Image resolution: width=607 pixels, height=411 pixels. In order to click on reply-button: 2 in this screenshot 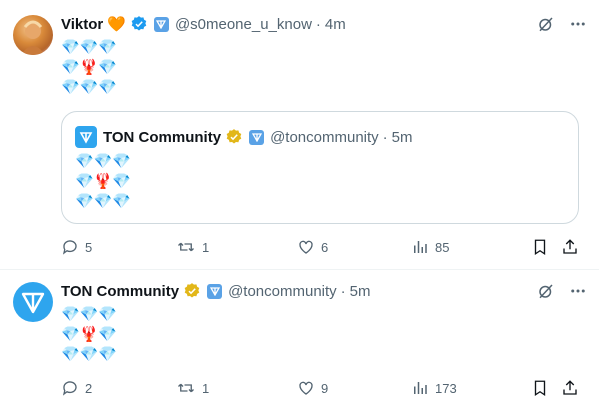, I will do `click(76, 388)`.